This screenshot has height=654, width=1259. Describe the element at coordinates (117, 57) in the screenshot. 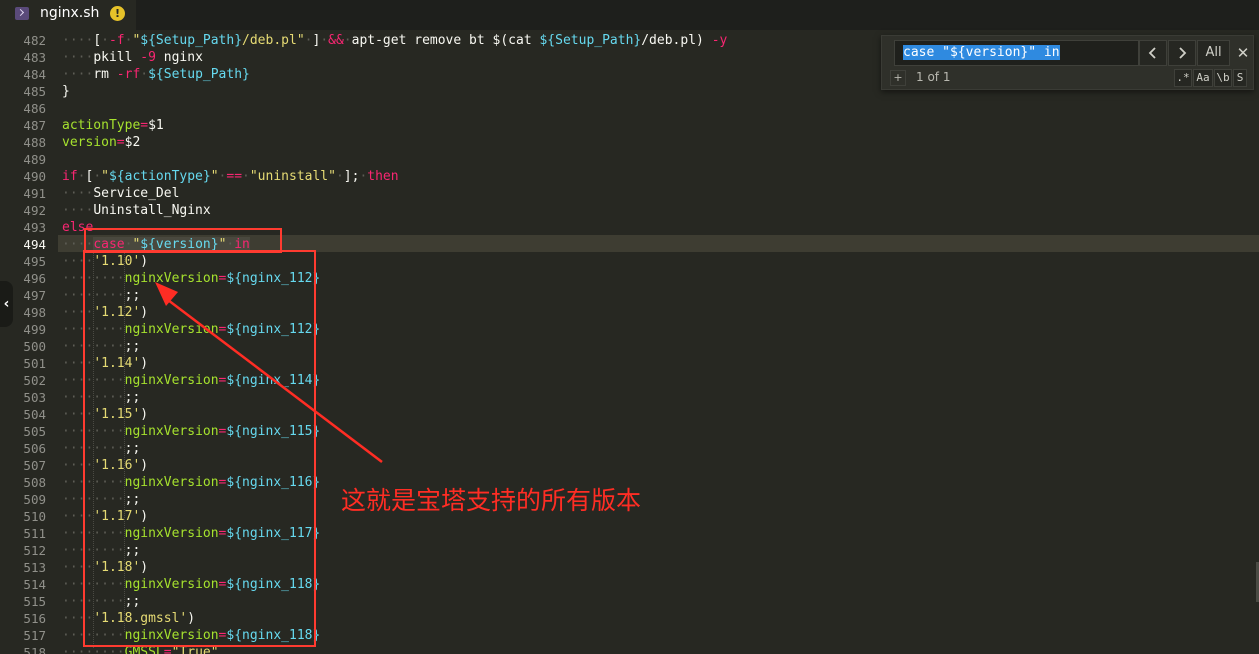

I see `code-token: pkill` at that location.